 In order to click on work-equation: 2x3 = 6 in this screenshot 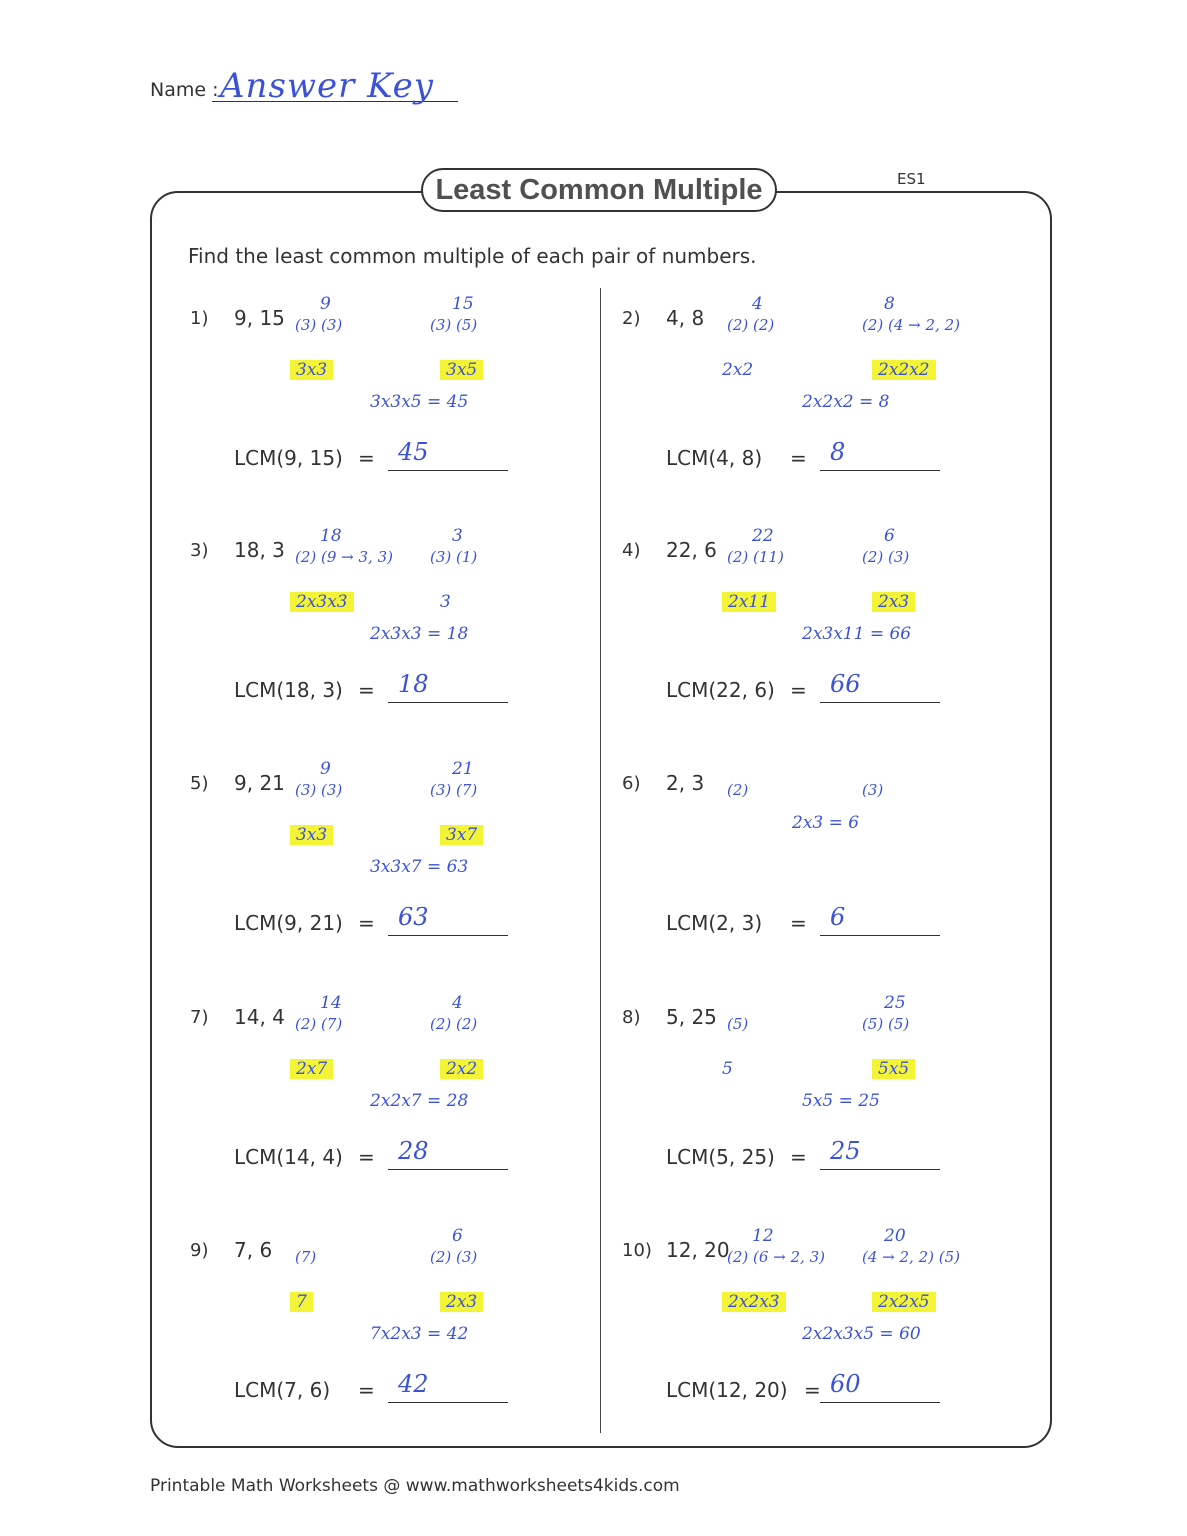, I will do `click(826, 823)`.